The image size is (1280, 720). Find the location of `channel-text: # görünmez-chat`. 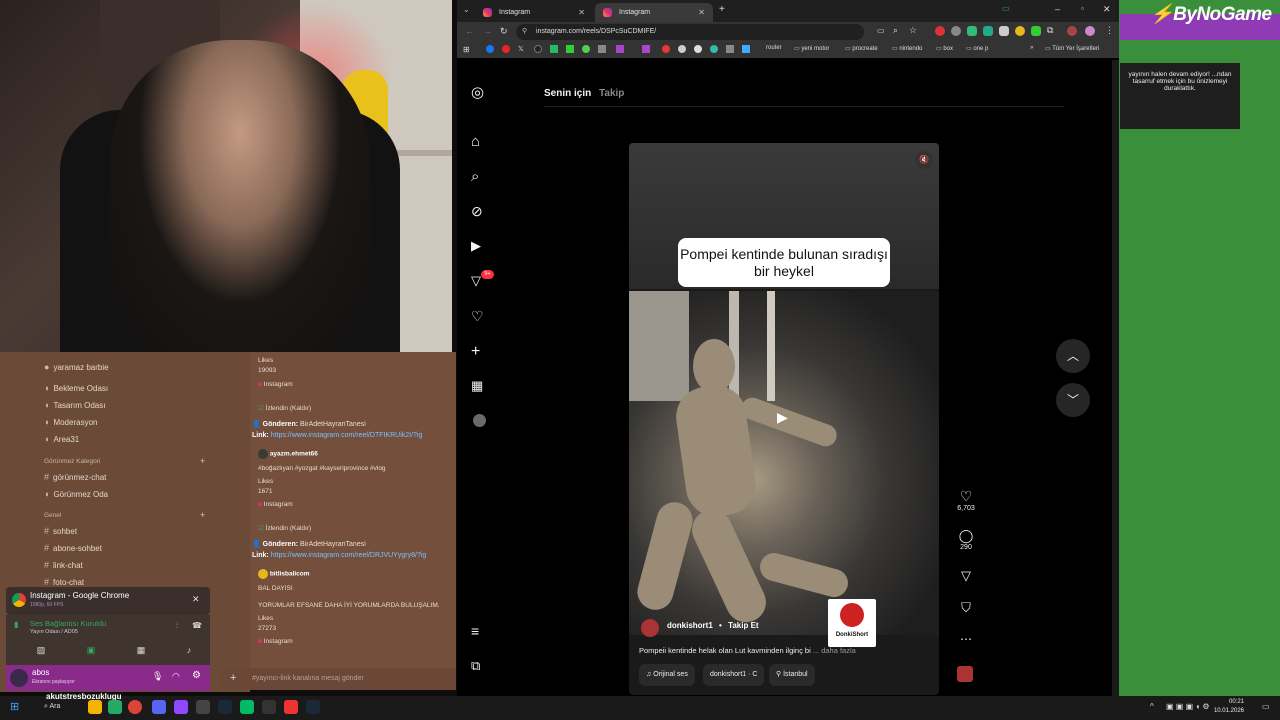

channel-text: # görünmez-chat is located at coordinates (75, 477).